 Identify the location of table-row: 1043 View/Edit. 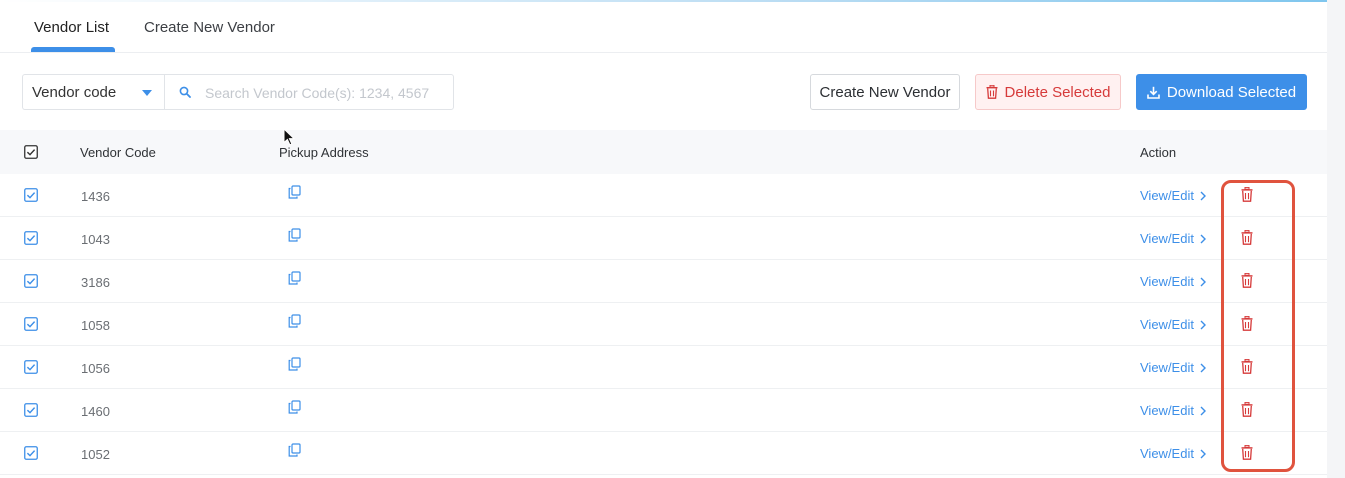
(663, 238).